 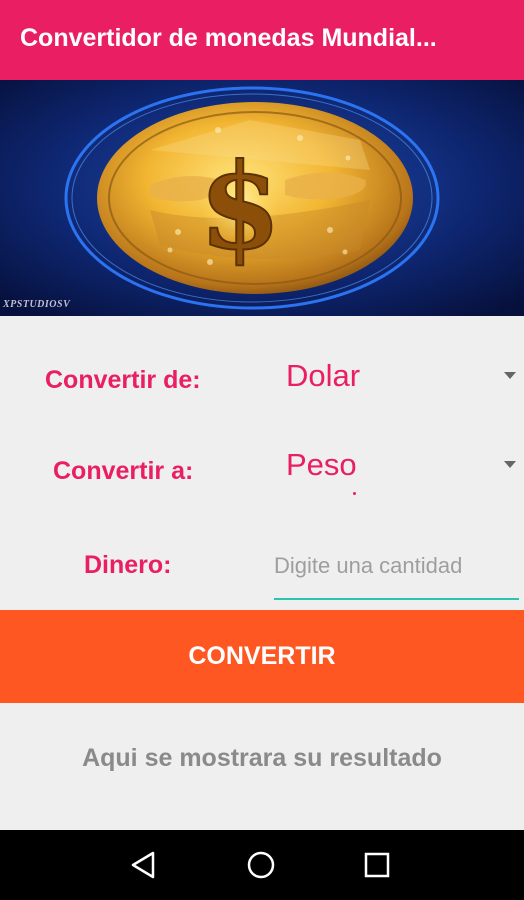 What do you see at coordinates (123, 380) in the screenshot?
I see `convert-from-label: Convertir de:` at bounding box center [123, 380].